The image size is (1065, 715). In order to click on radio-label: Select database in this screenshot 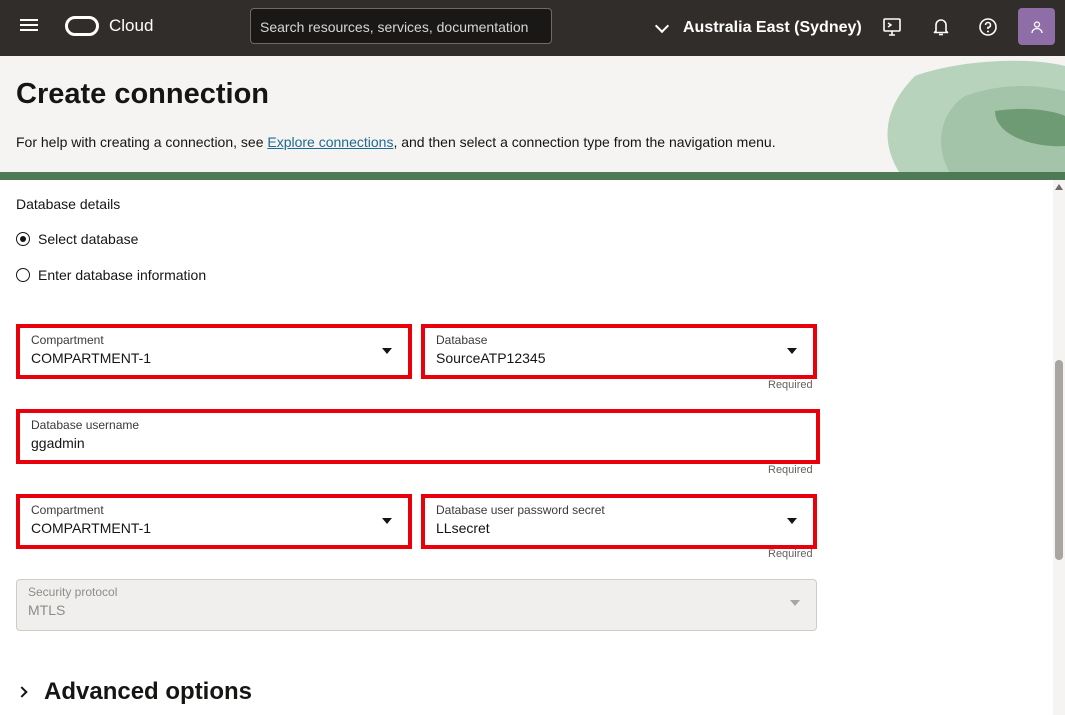, I will do `click(88, 239)`.